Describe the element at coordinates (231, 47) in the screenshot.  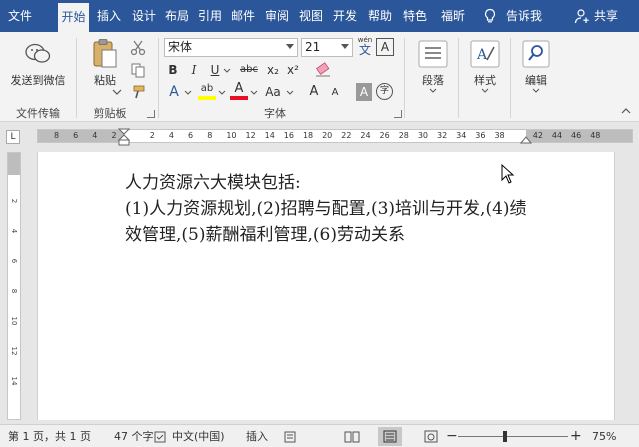
I see `font-name-combobox: 宋体` at that location.